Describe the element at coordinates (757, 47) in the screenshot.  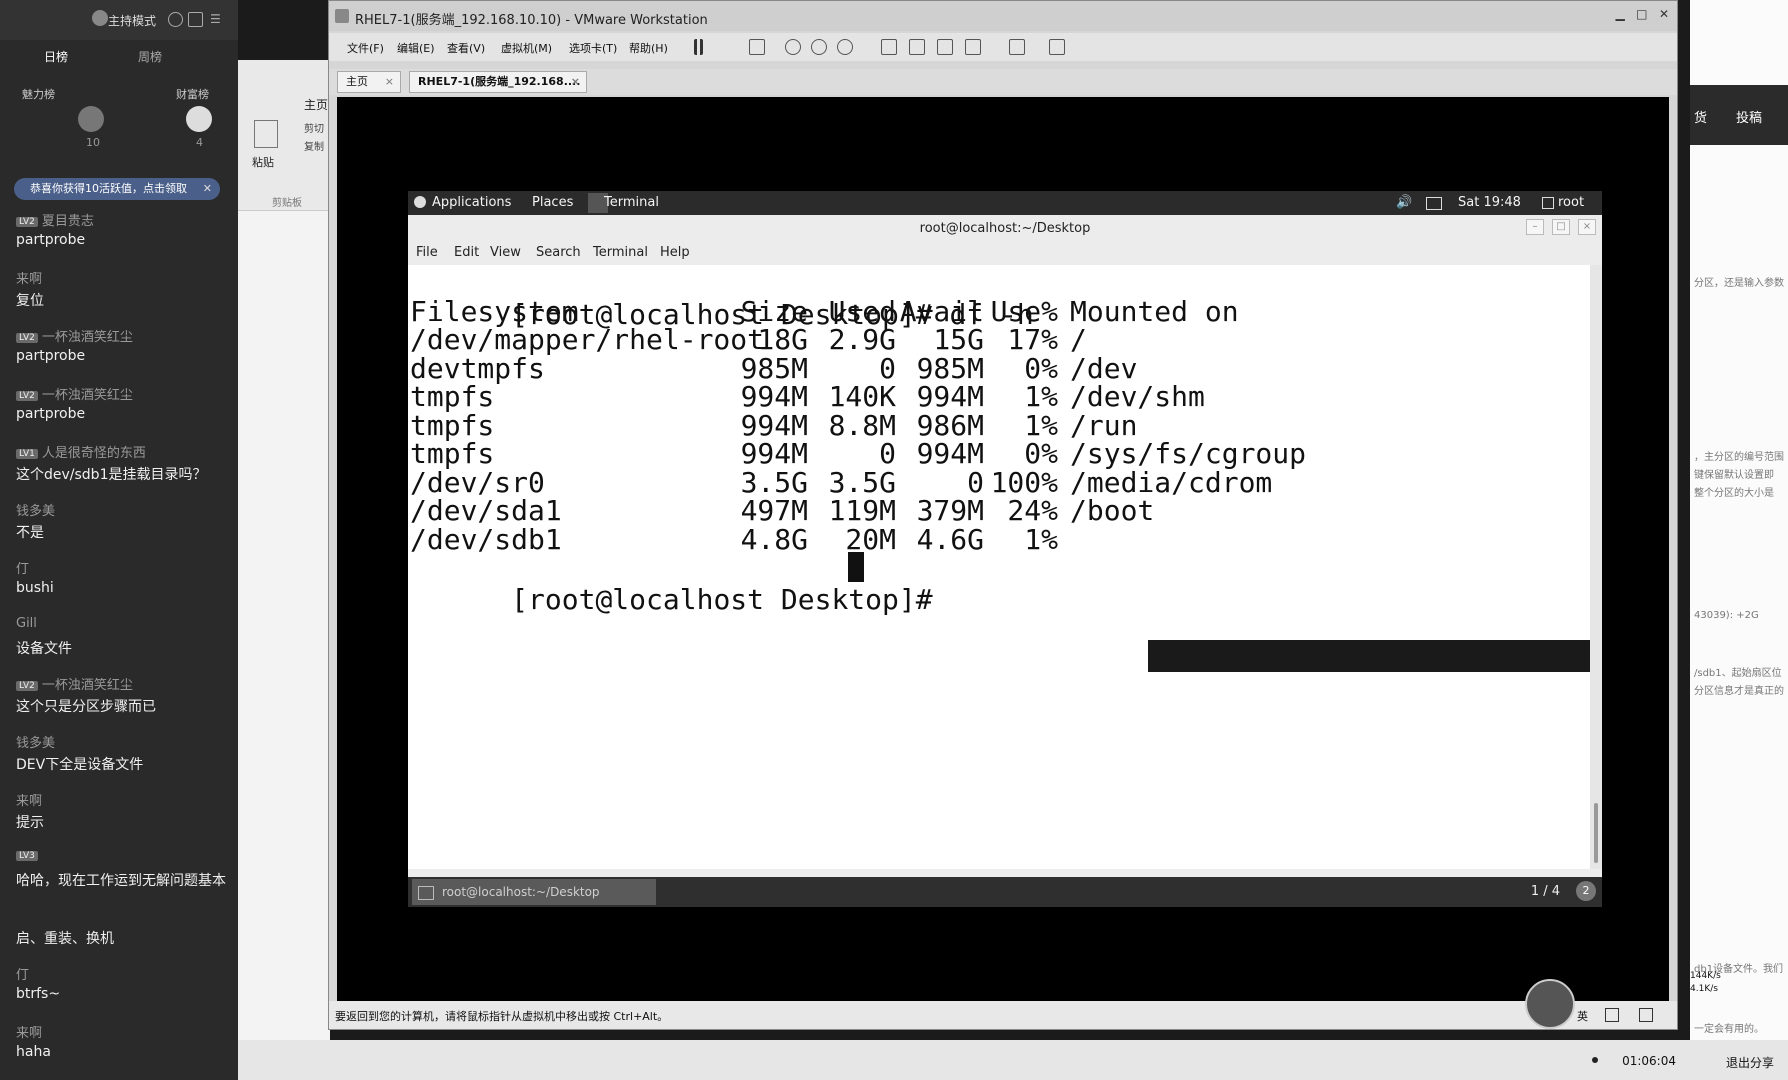
I see `send-ctrl-alt-del-icon` at that location.